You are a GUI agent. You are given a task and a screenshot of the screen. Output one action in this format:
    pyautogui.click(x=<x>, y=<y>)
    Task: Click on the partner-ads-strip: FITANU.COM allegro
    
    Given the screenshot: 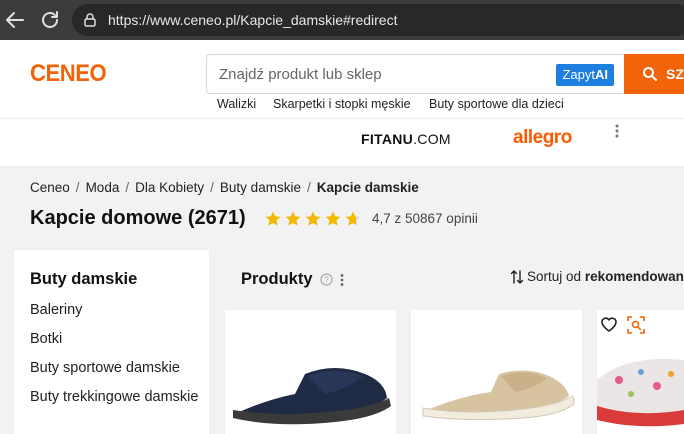 What is the action you would take?
    pyautogui.click(x=342, y=142)
    